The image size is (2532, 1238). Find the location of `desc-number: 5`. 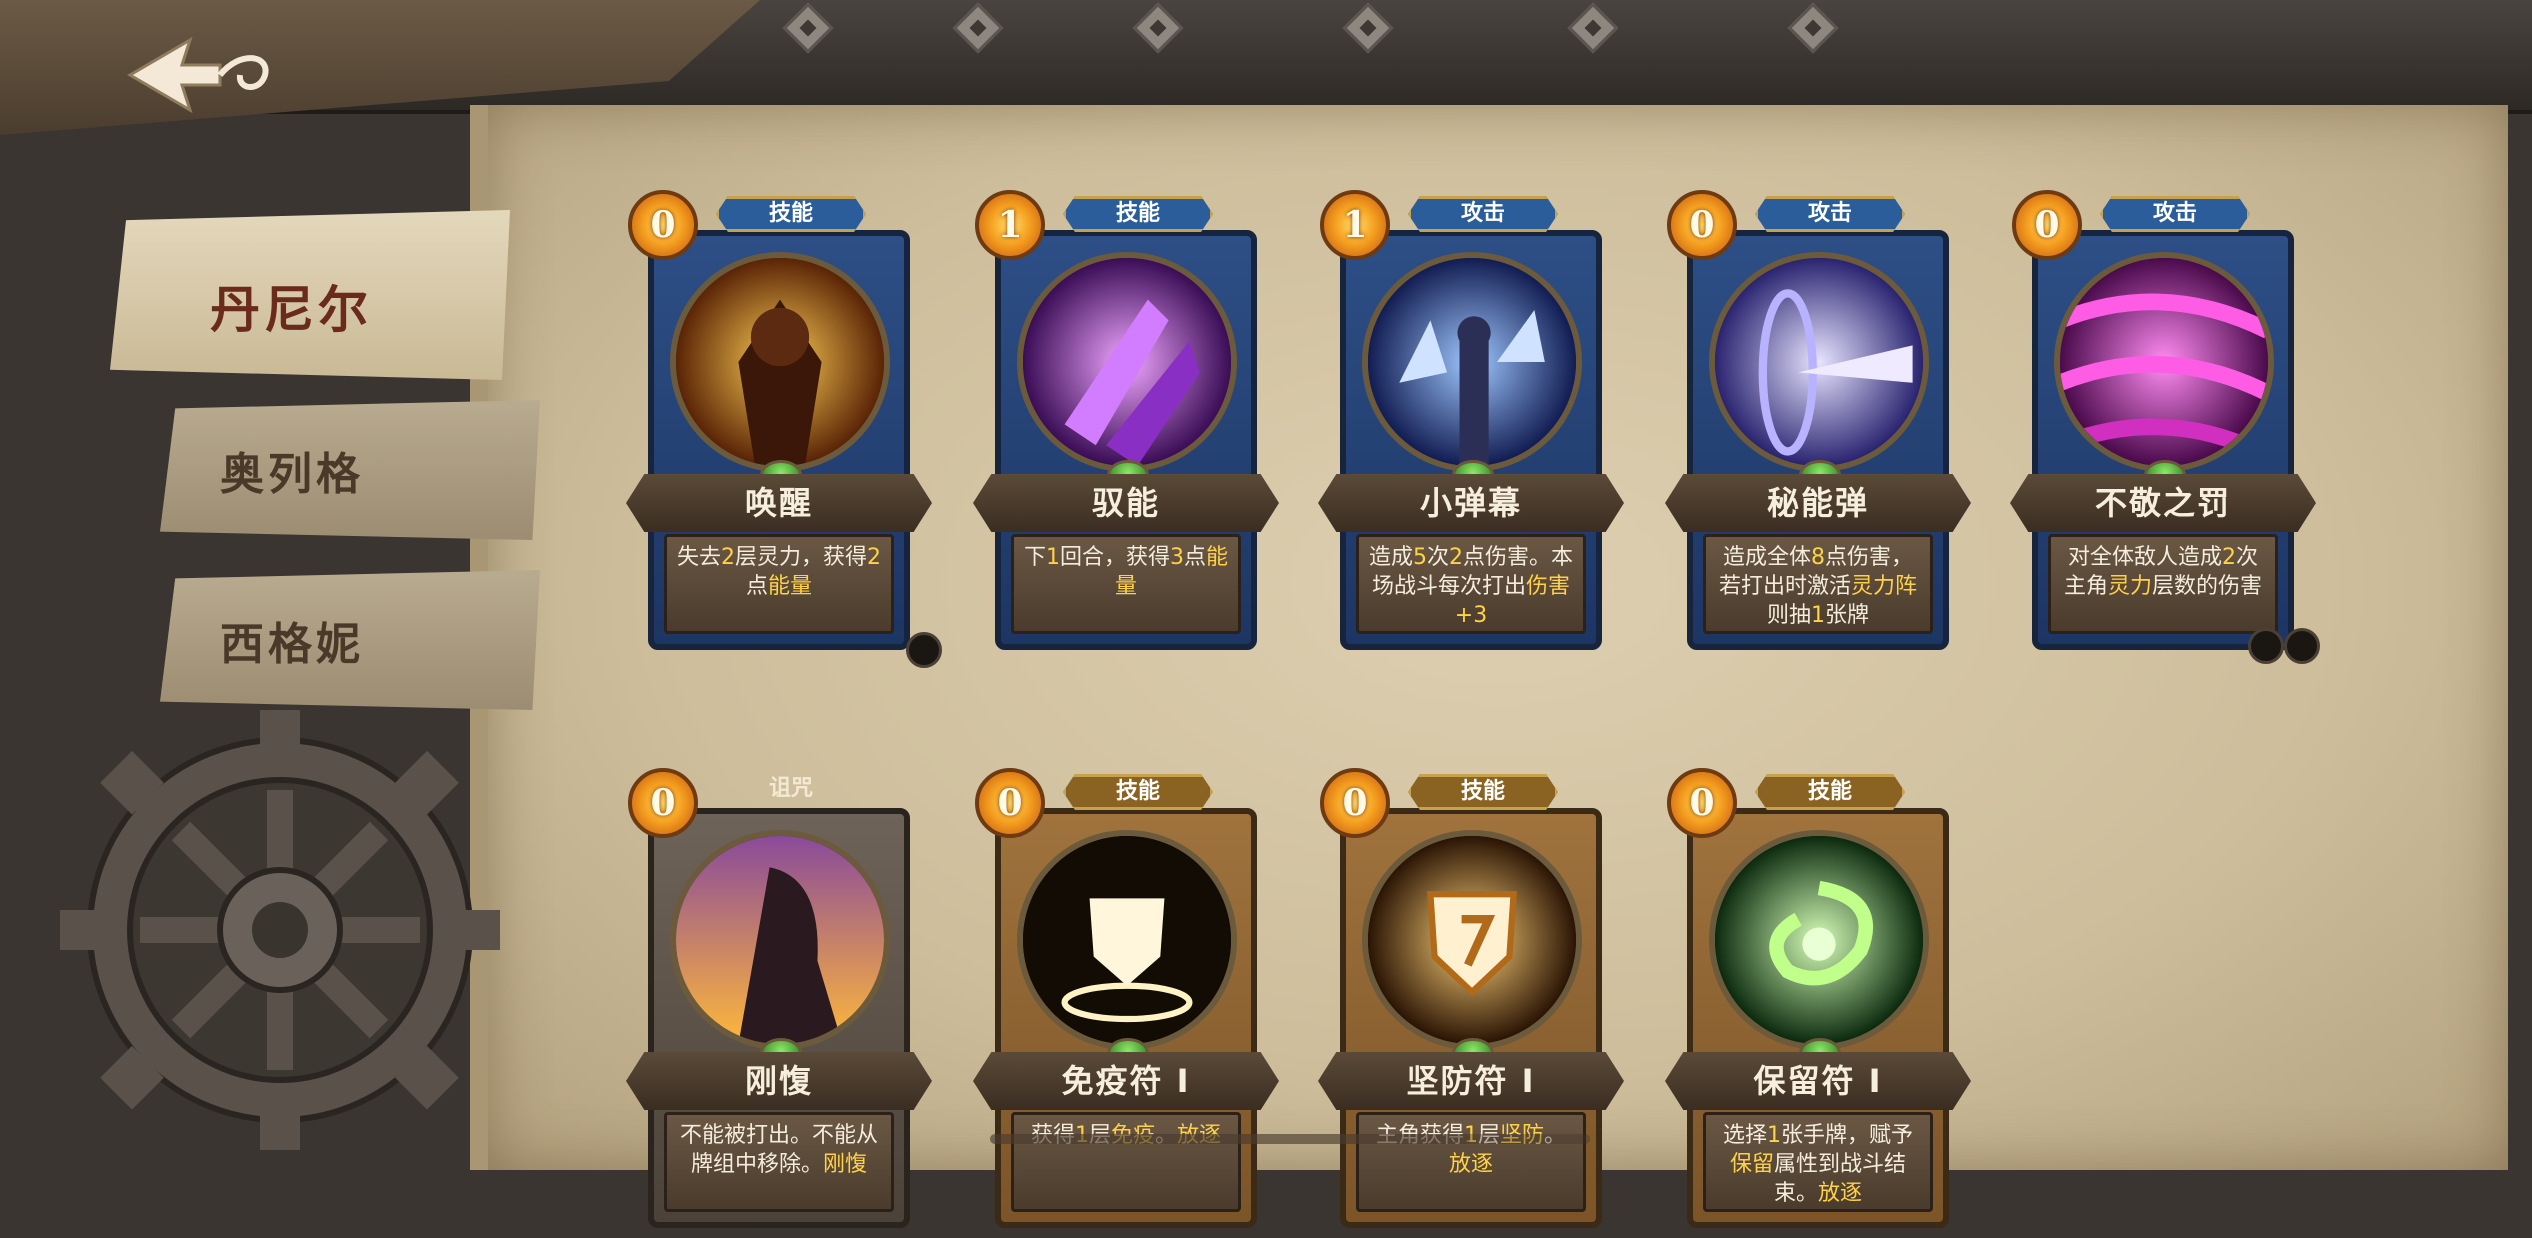

desc-number: 5 is located at coordinates (1419, 557).